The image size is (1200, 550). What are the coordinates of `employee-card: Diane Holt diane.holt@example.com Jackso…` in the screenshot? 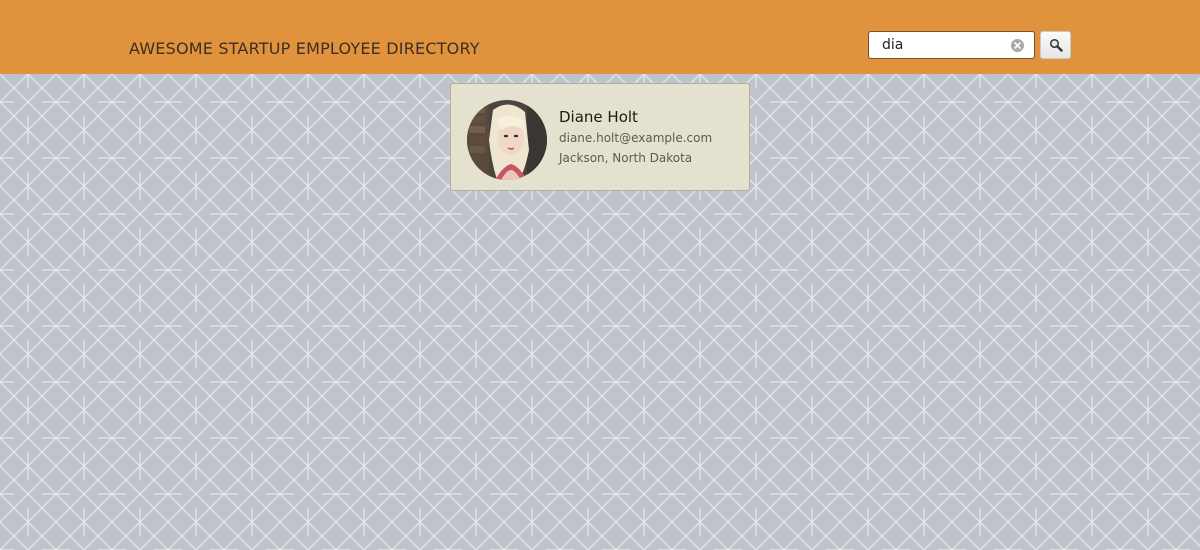 It's located at (600, 137).